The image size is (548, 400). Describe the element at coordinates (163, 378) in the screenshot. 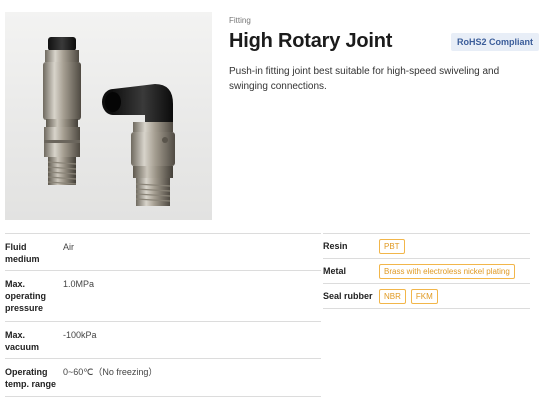

I see `spec-row-temp-range: Operating temp. range 0~60℃（No freezing）` at that location.